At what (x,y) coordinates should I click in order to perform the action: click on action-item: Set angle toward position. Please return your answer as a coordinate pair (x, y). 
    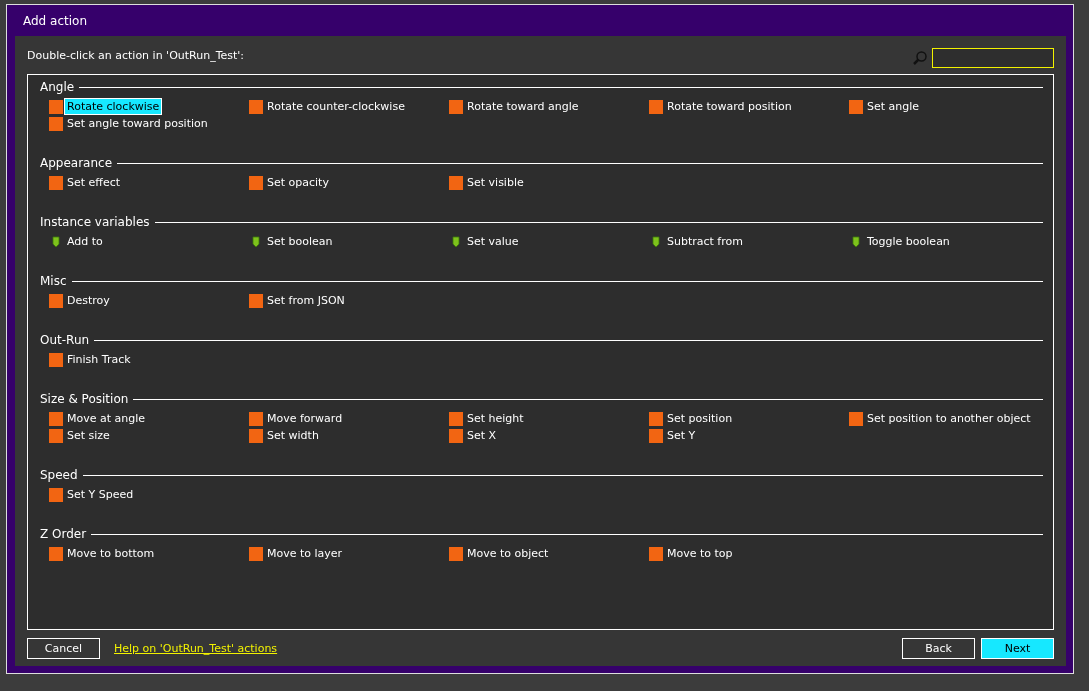
    Looking at the image, I should click on (149, 123).